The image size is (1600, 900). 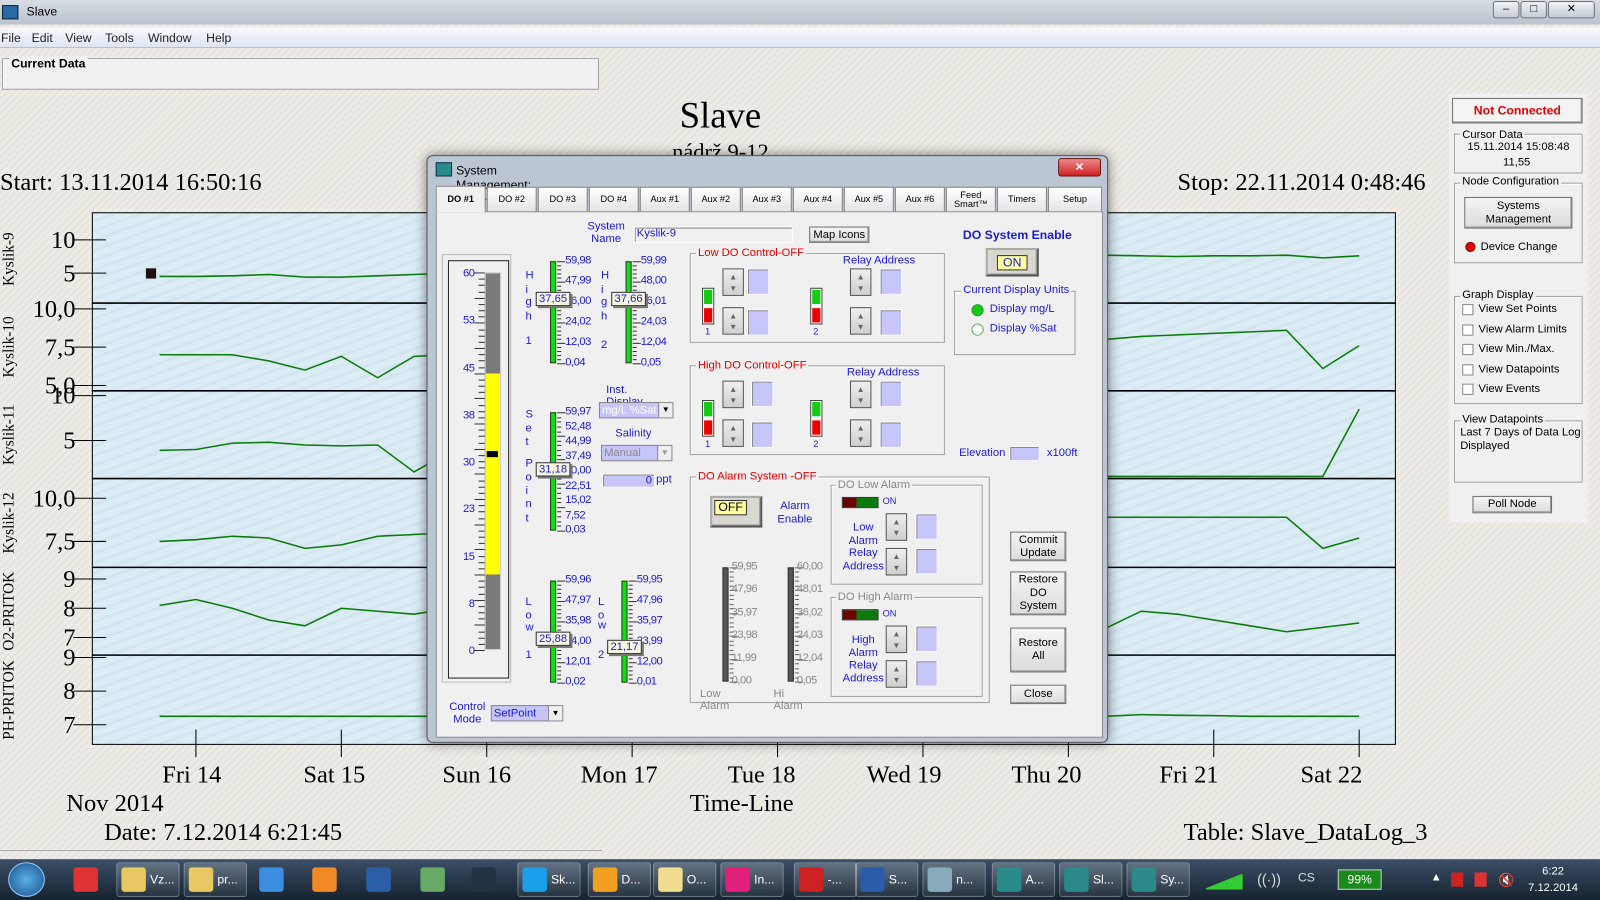 What do you see at coordinates (1512, 504) in the screenshot?
I see `poll-node-button: Poll Node` at bounding box center [1512, 504].